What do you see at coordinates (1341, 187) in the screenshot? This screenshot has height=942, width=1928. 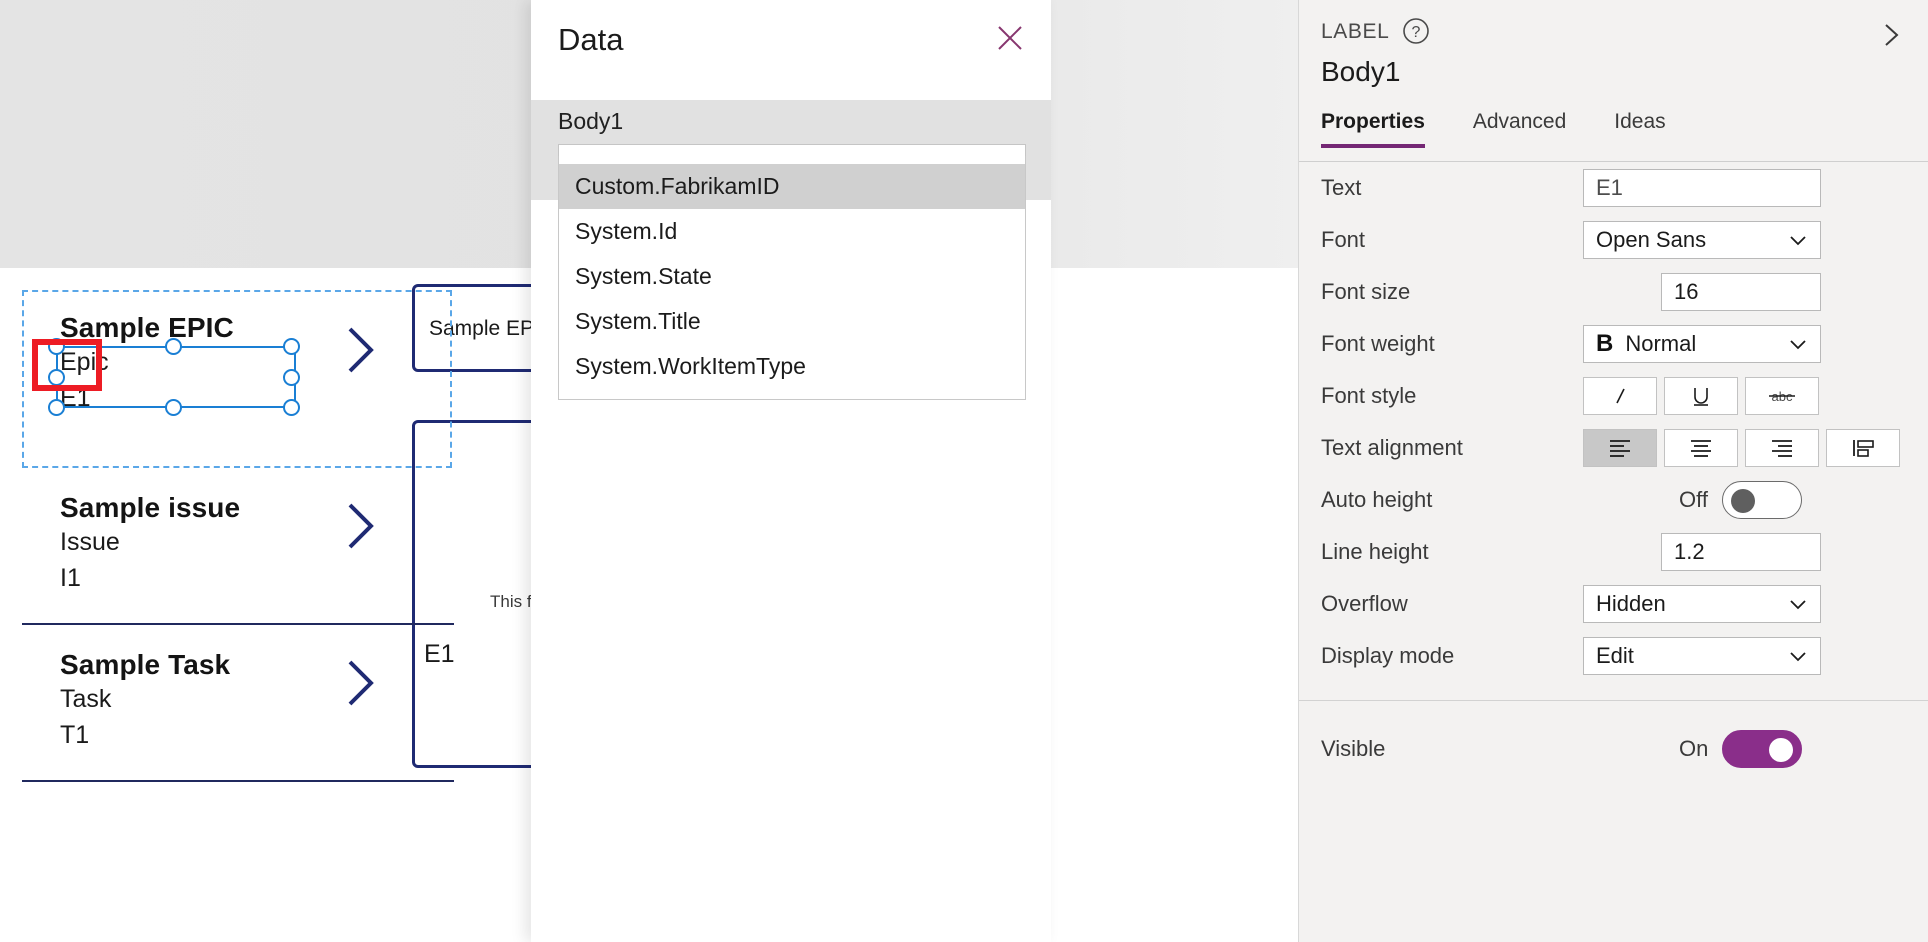 I see `property-label-text: Text` at bounding box center [1341, 187].